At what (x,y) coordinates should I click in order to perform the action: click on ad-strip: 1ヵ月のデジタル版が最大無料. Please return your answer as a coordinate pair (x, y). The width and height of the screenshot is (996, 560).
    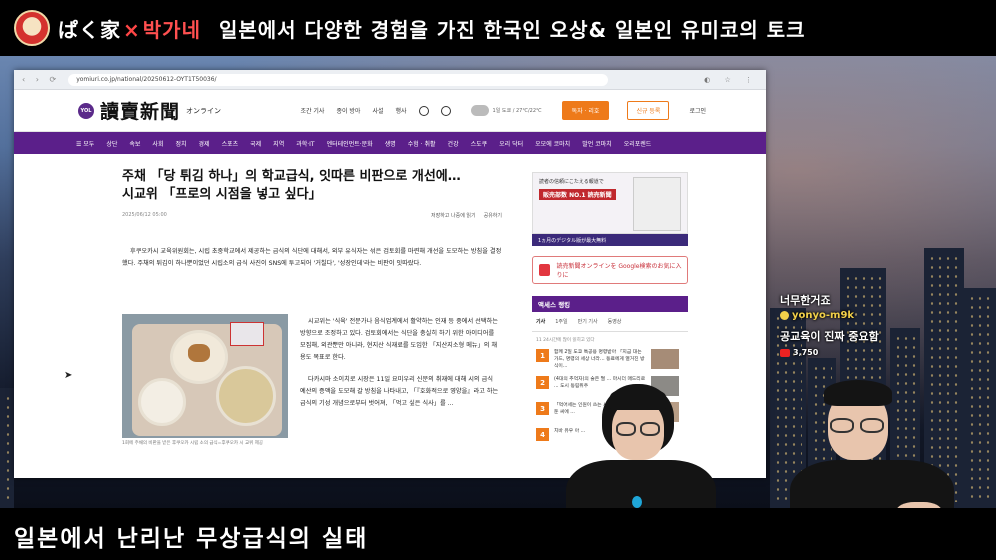
    Looking at the image, I should click on (610, 240).